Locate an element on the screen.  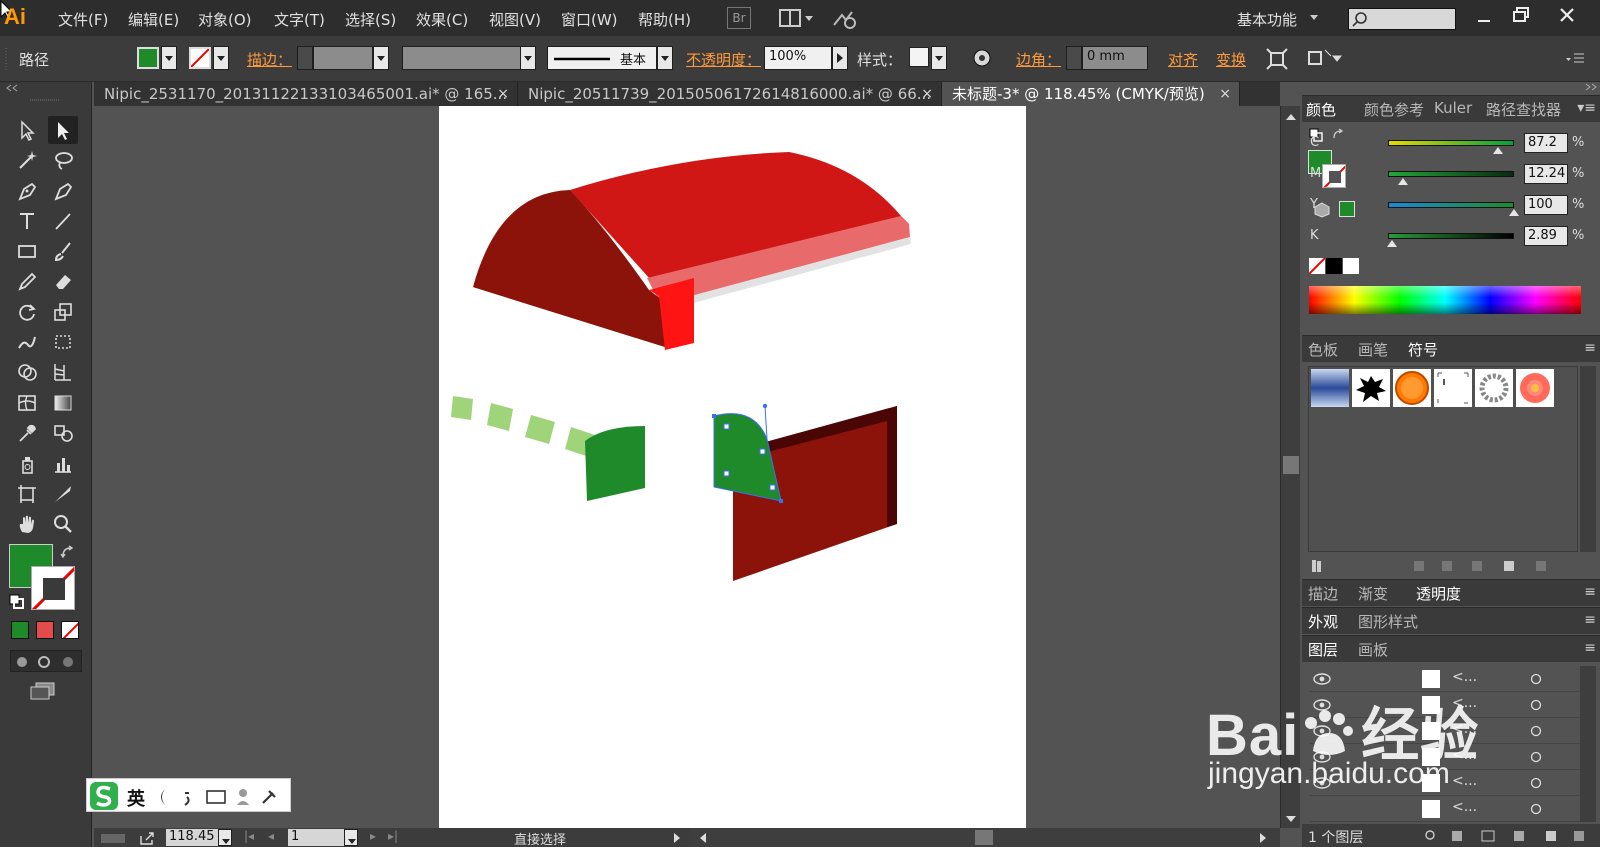
cyan-track is located at coordinates (1451, 143).